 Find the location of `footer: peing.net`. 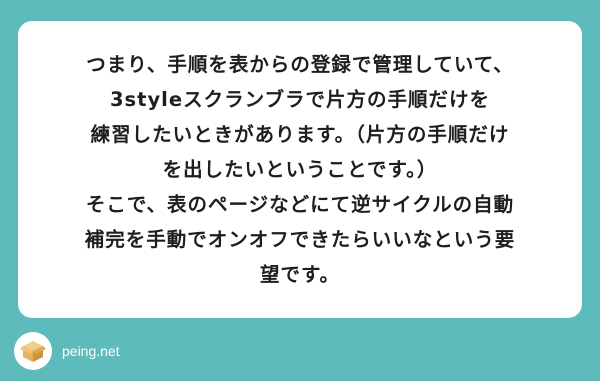

footer: peing.net is located at coordinates (67, 351).